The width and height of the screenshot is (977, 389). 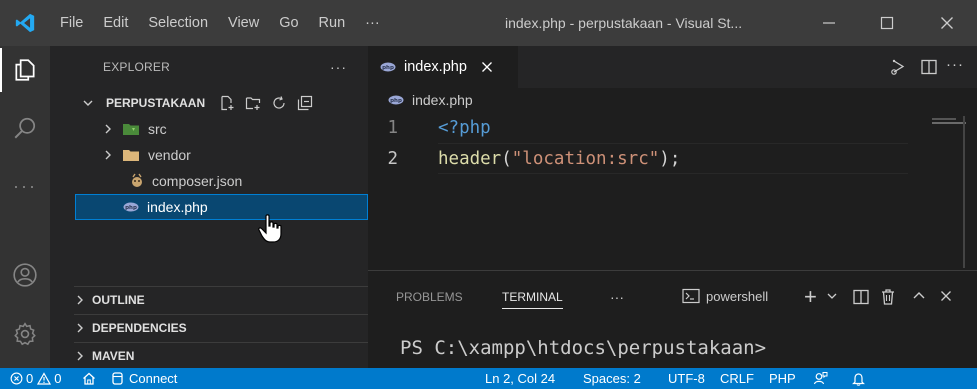 What do you see at coordinates (169, 155) in the screenshot?
I see `tree-item-label: vendor` at bounding box center [169, 155].